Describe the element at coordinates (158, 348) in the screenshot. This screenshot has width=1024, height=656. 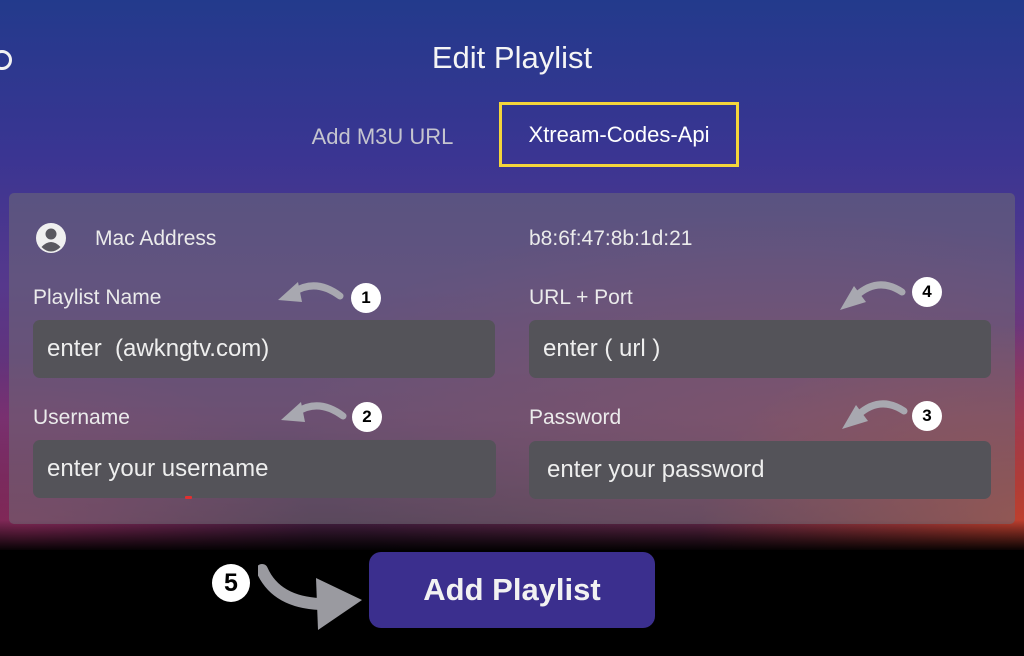
I see `playlist-name-value: enter (awkngtv.com)` at that location.